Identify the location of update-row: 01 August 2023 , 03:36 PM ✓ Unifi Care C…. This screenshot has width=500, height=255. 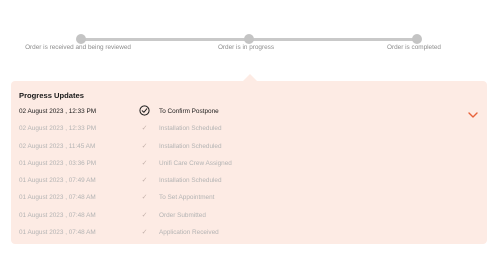
(249, 165).